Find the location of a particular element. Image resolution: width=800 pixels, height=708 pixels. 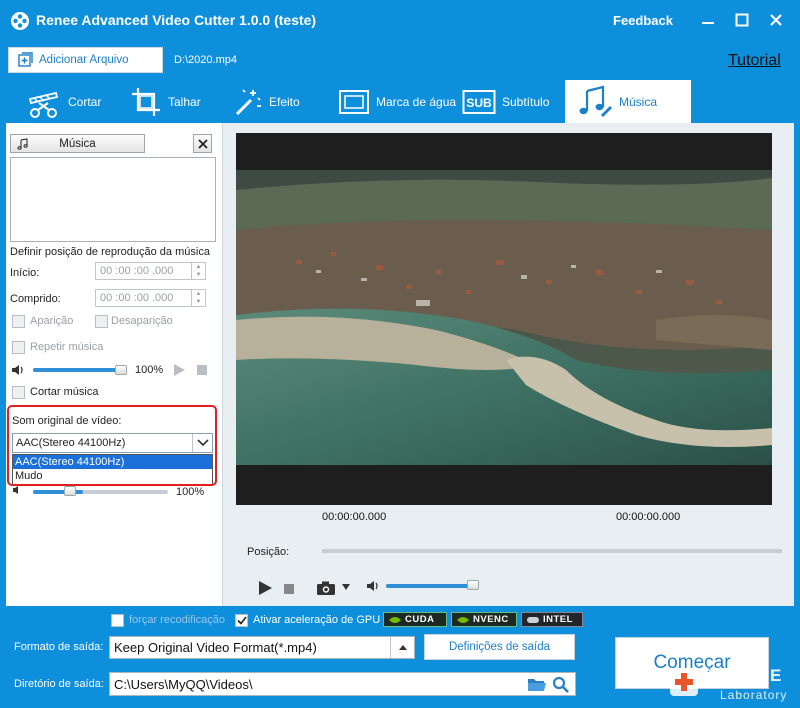

close-icon is located at coordinates (202, 143).